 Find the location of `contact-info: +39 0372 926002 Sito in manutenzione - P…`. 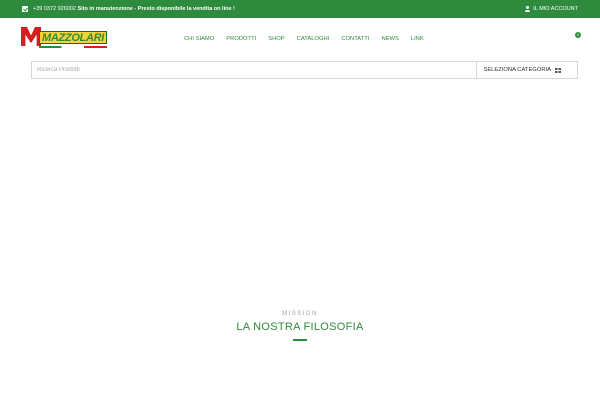

contact-info: +39 0372 926002 Sito in manutenzione - P… is located at coordinates (134, 9).